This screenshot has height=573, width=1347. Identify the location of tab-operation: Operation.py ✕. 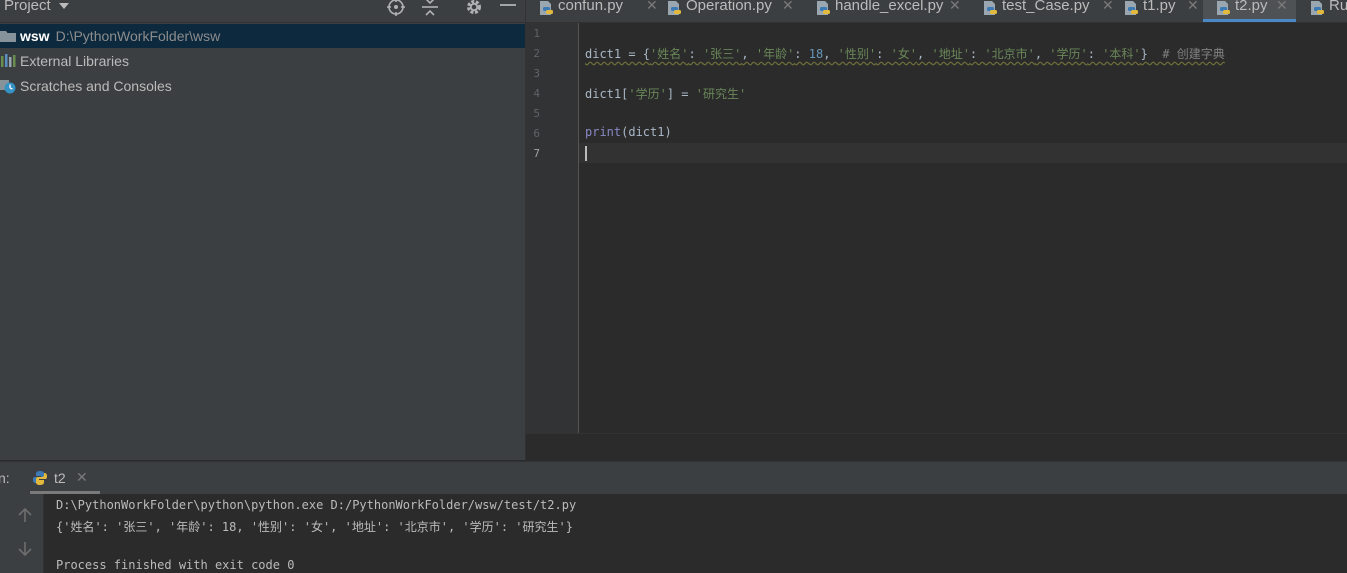
(740, 11).